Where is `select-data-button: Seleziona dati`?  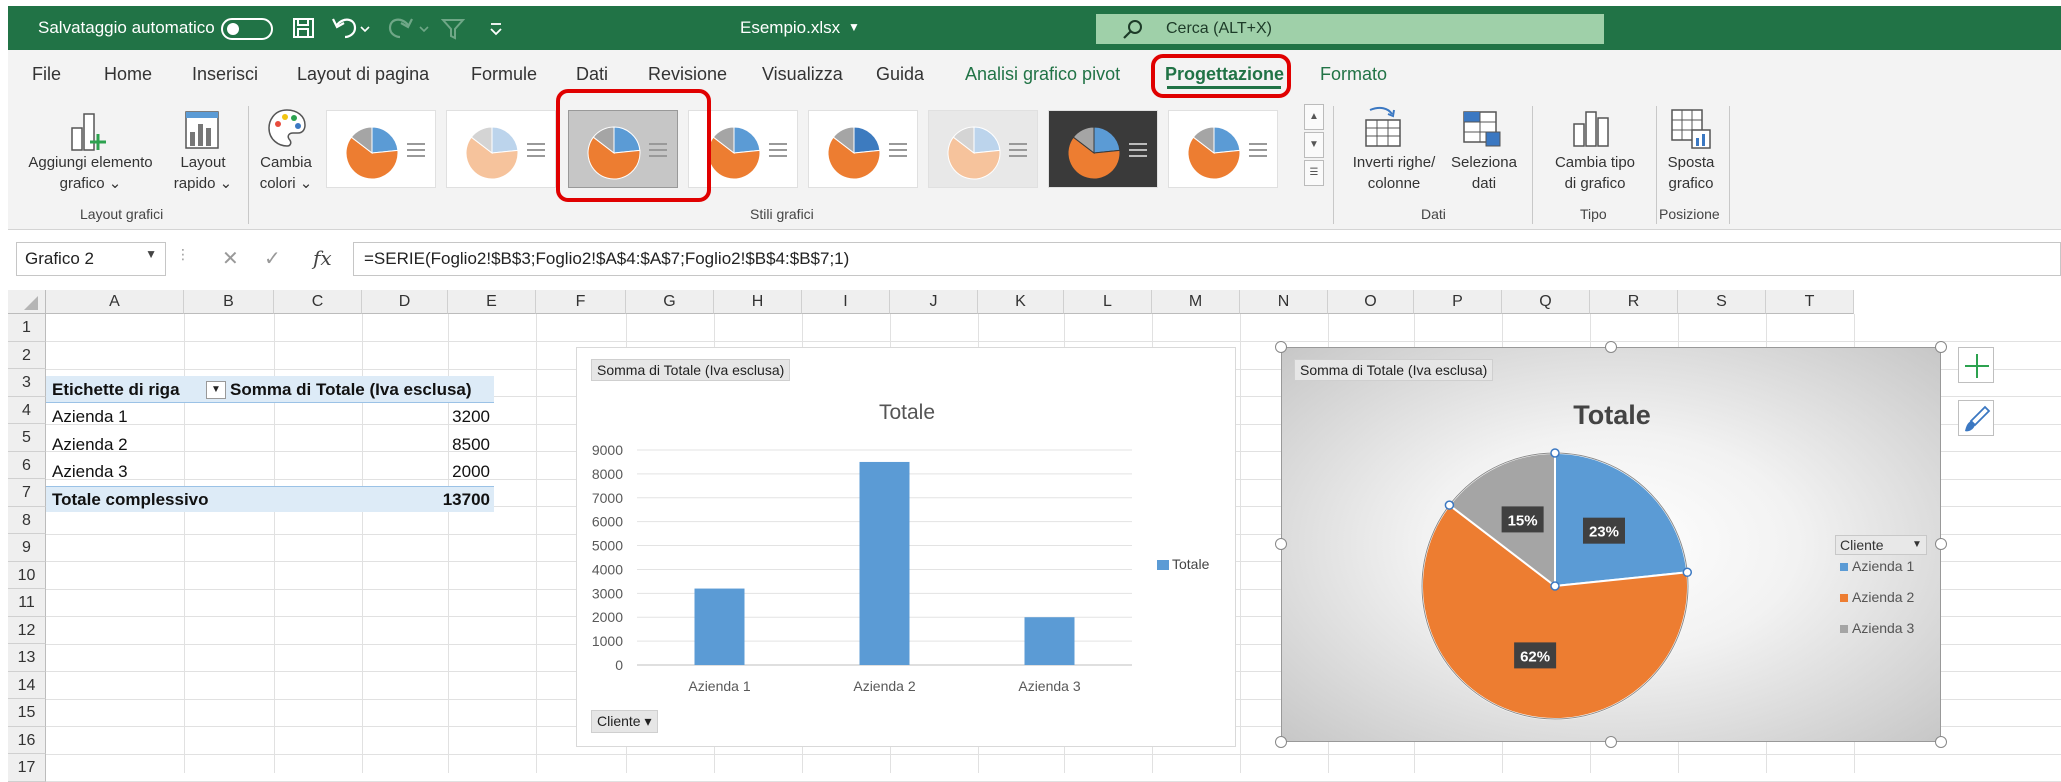
select-data-button: Seleziona dati is located at coordinates (1484, 173).